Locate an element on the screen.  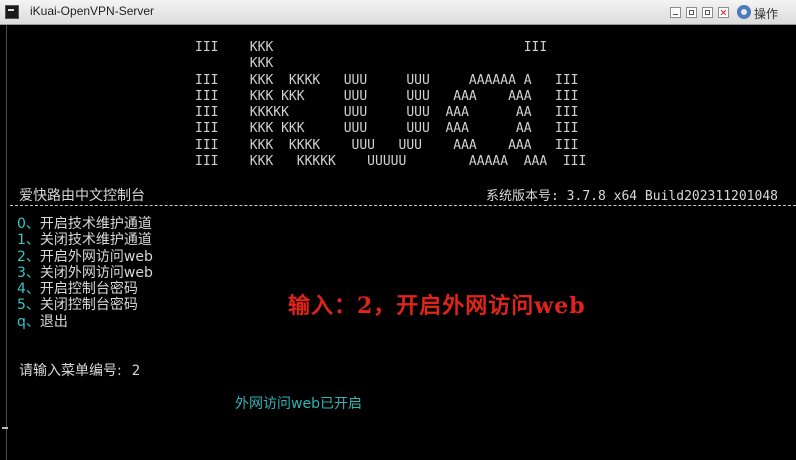
restore-icon is located at coordinates (691, 12).